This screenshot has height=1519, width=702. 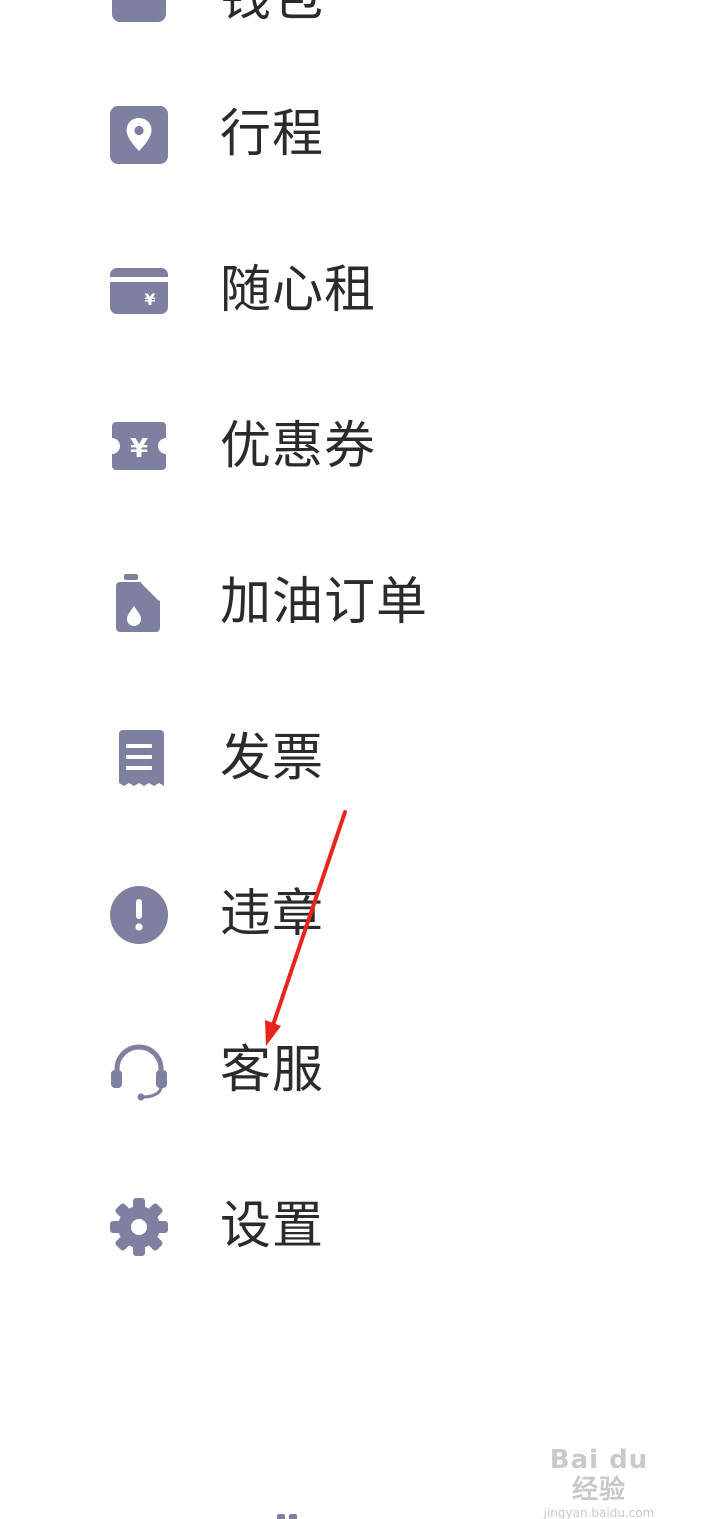 I want to click on menu-item-label: 行程, so click(x=272, y=134).